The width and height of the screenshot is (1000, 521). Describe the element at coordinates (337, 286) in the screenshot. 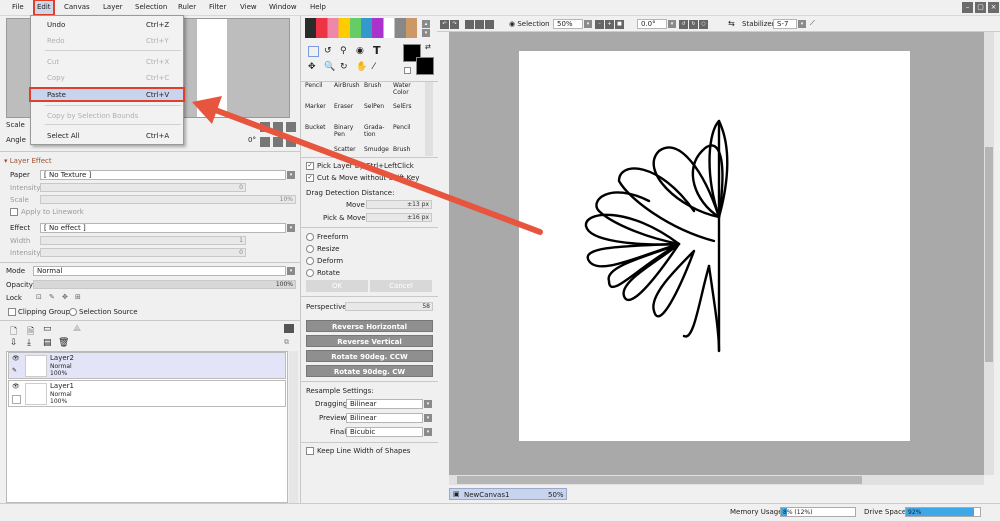

I see `ok-button: OK` at that location.